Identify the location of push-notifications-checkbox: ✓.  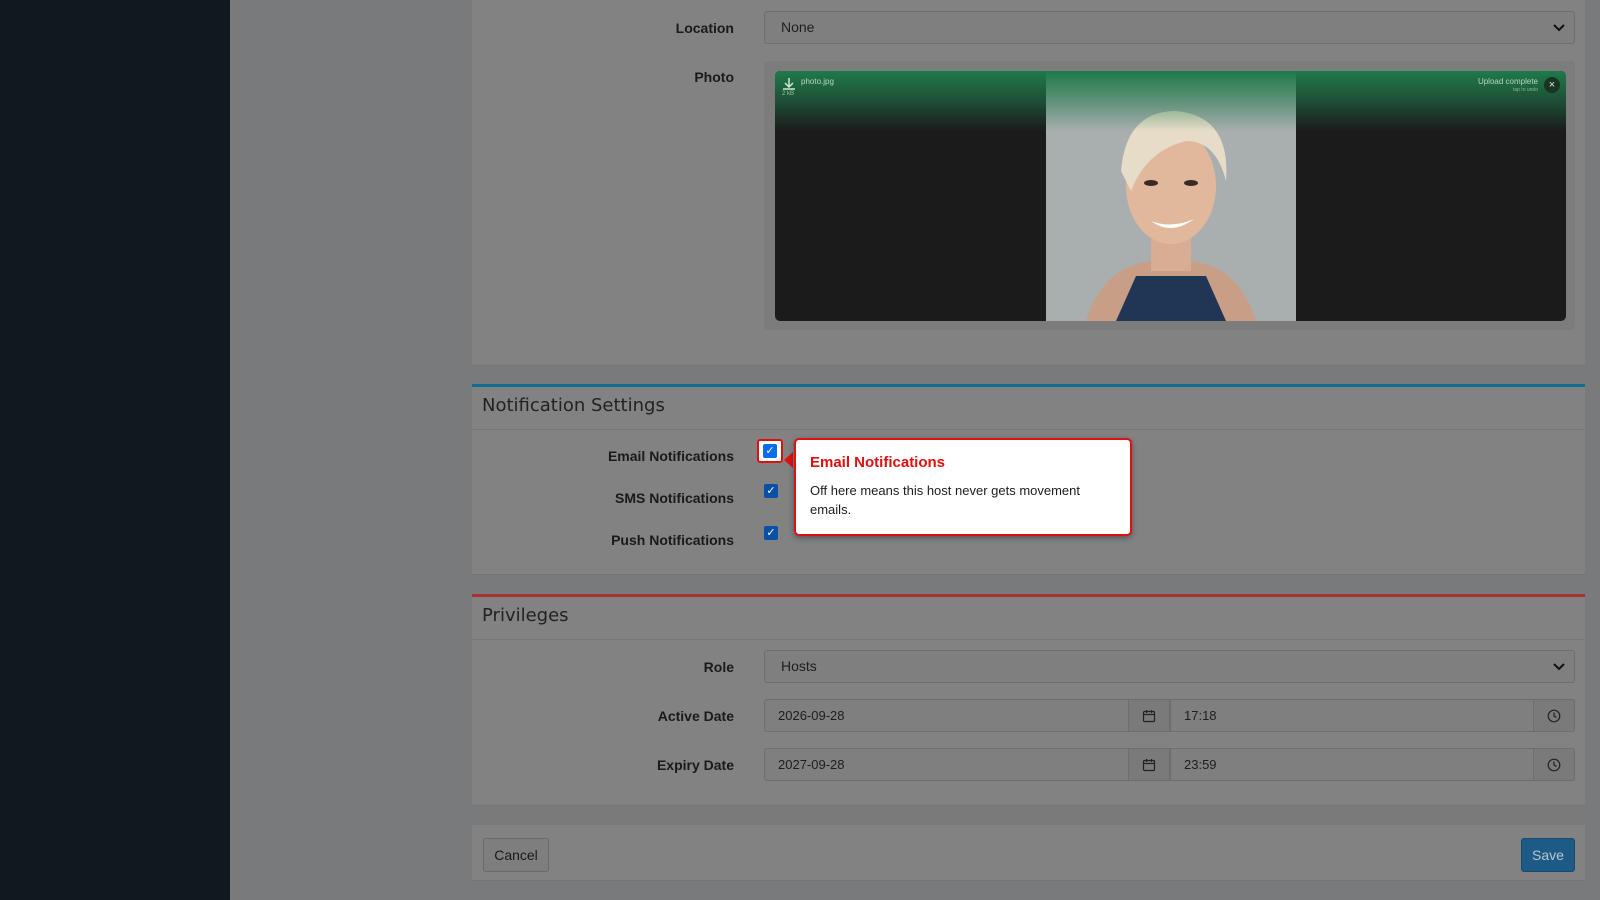
(771, 533).